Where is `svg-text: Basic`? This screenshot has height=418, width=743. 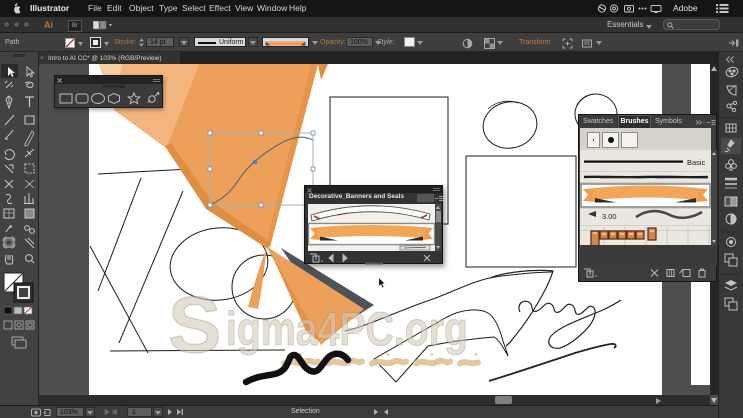 svg-text: Basic is located at coordinates (696, 162).